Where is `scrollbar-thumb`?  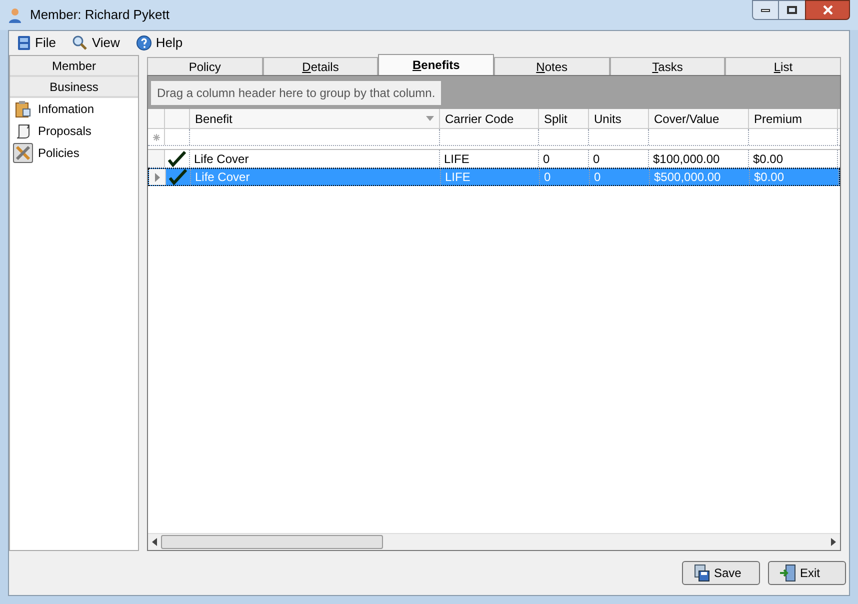 scrollbar-thumb is located at coordinates (272, 542).